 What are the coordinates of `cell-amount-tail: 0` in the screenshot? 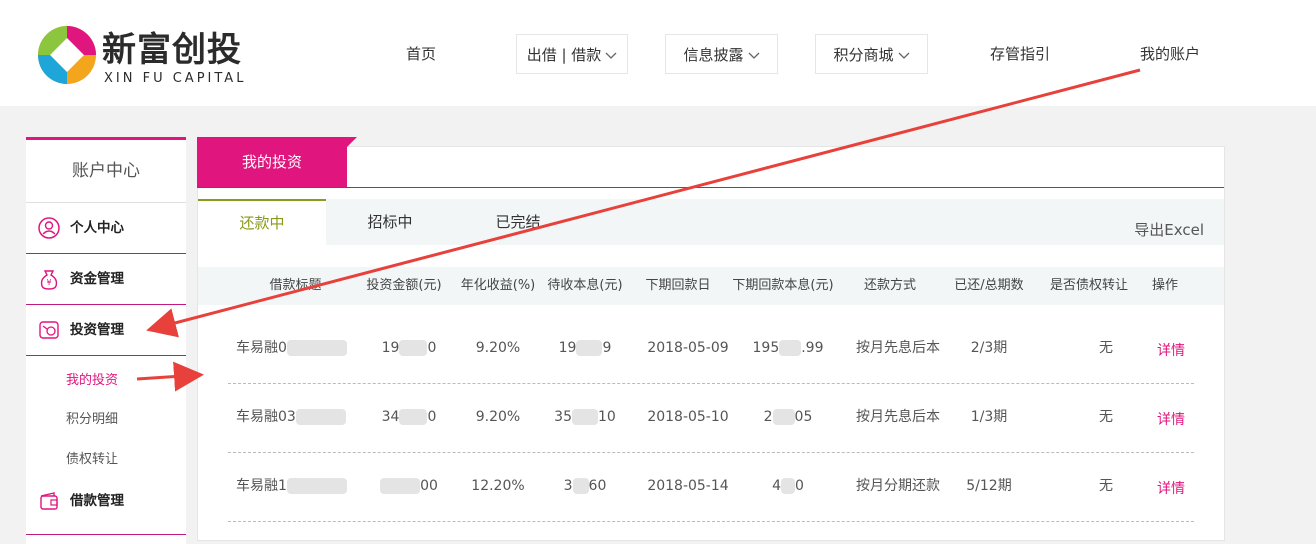 It's located at (432, 348).